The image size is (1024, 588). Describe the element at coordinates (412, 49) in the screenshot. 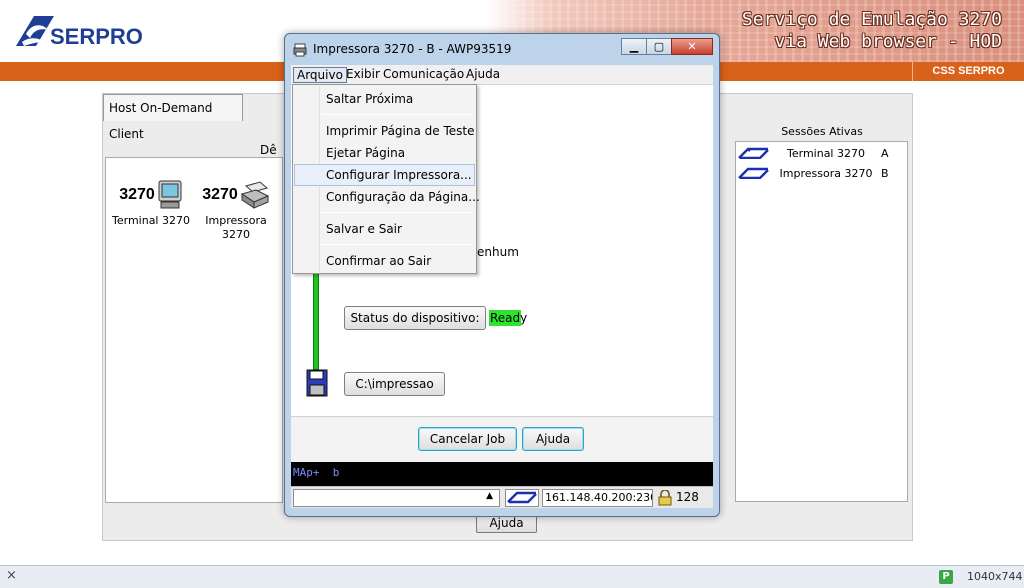

I see `window-title: Impressora 3270 - B - AWP93519` at that location.